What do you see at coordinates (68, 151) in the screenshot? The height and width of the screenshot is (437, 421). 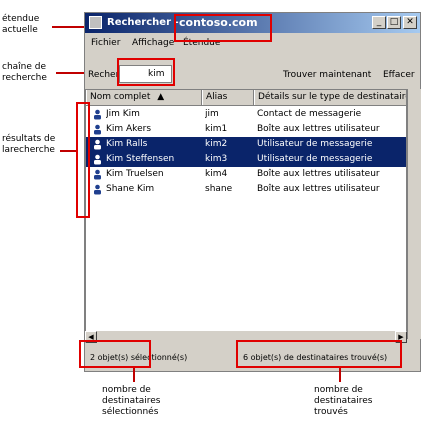 I see `annotation-results-pointer` at bounding box center [68, 151].